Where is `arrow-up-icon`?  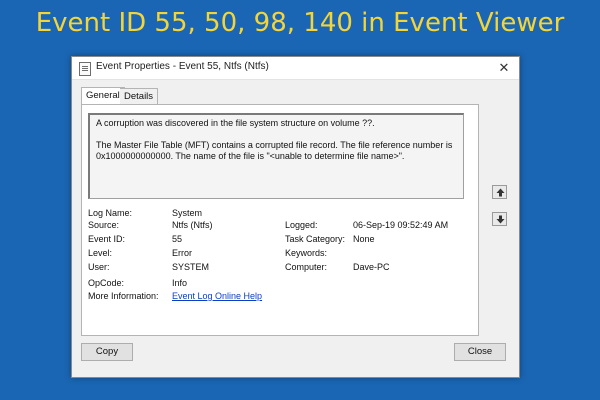 arrow-up-icon is located at coordinates (500, 192).